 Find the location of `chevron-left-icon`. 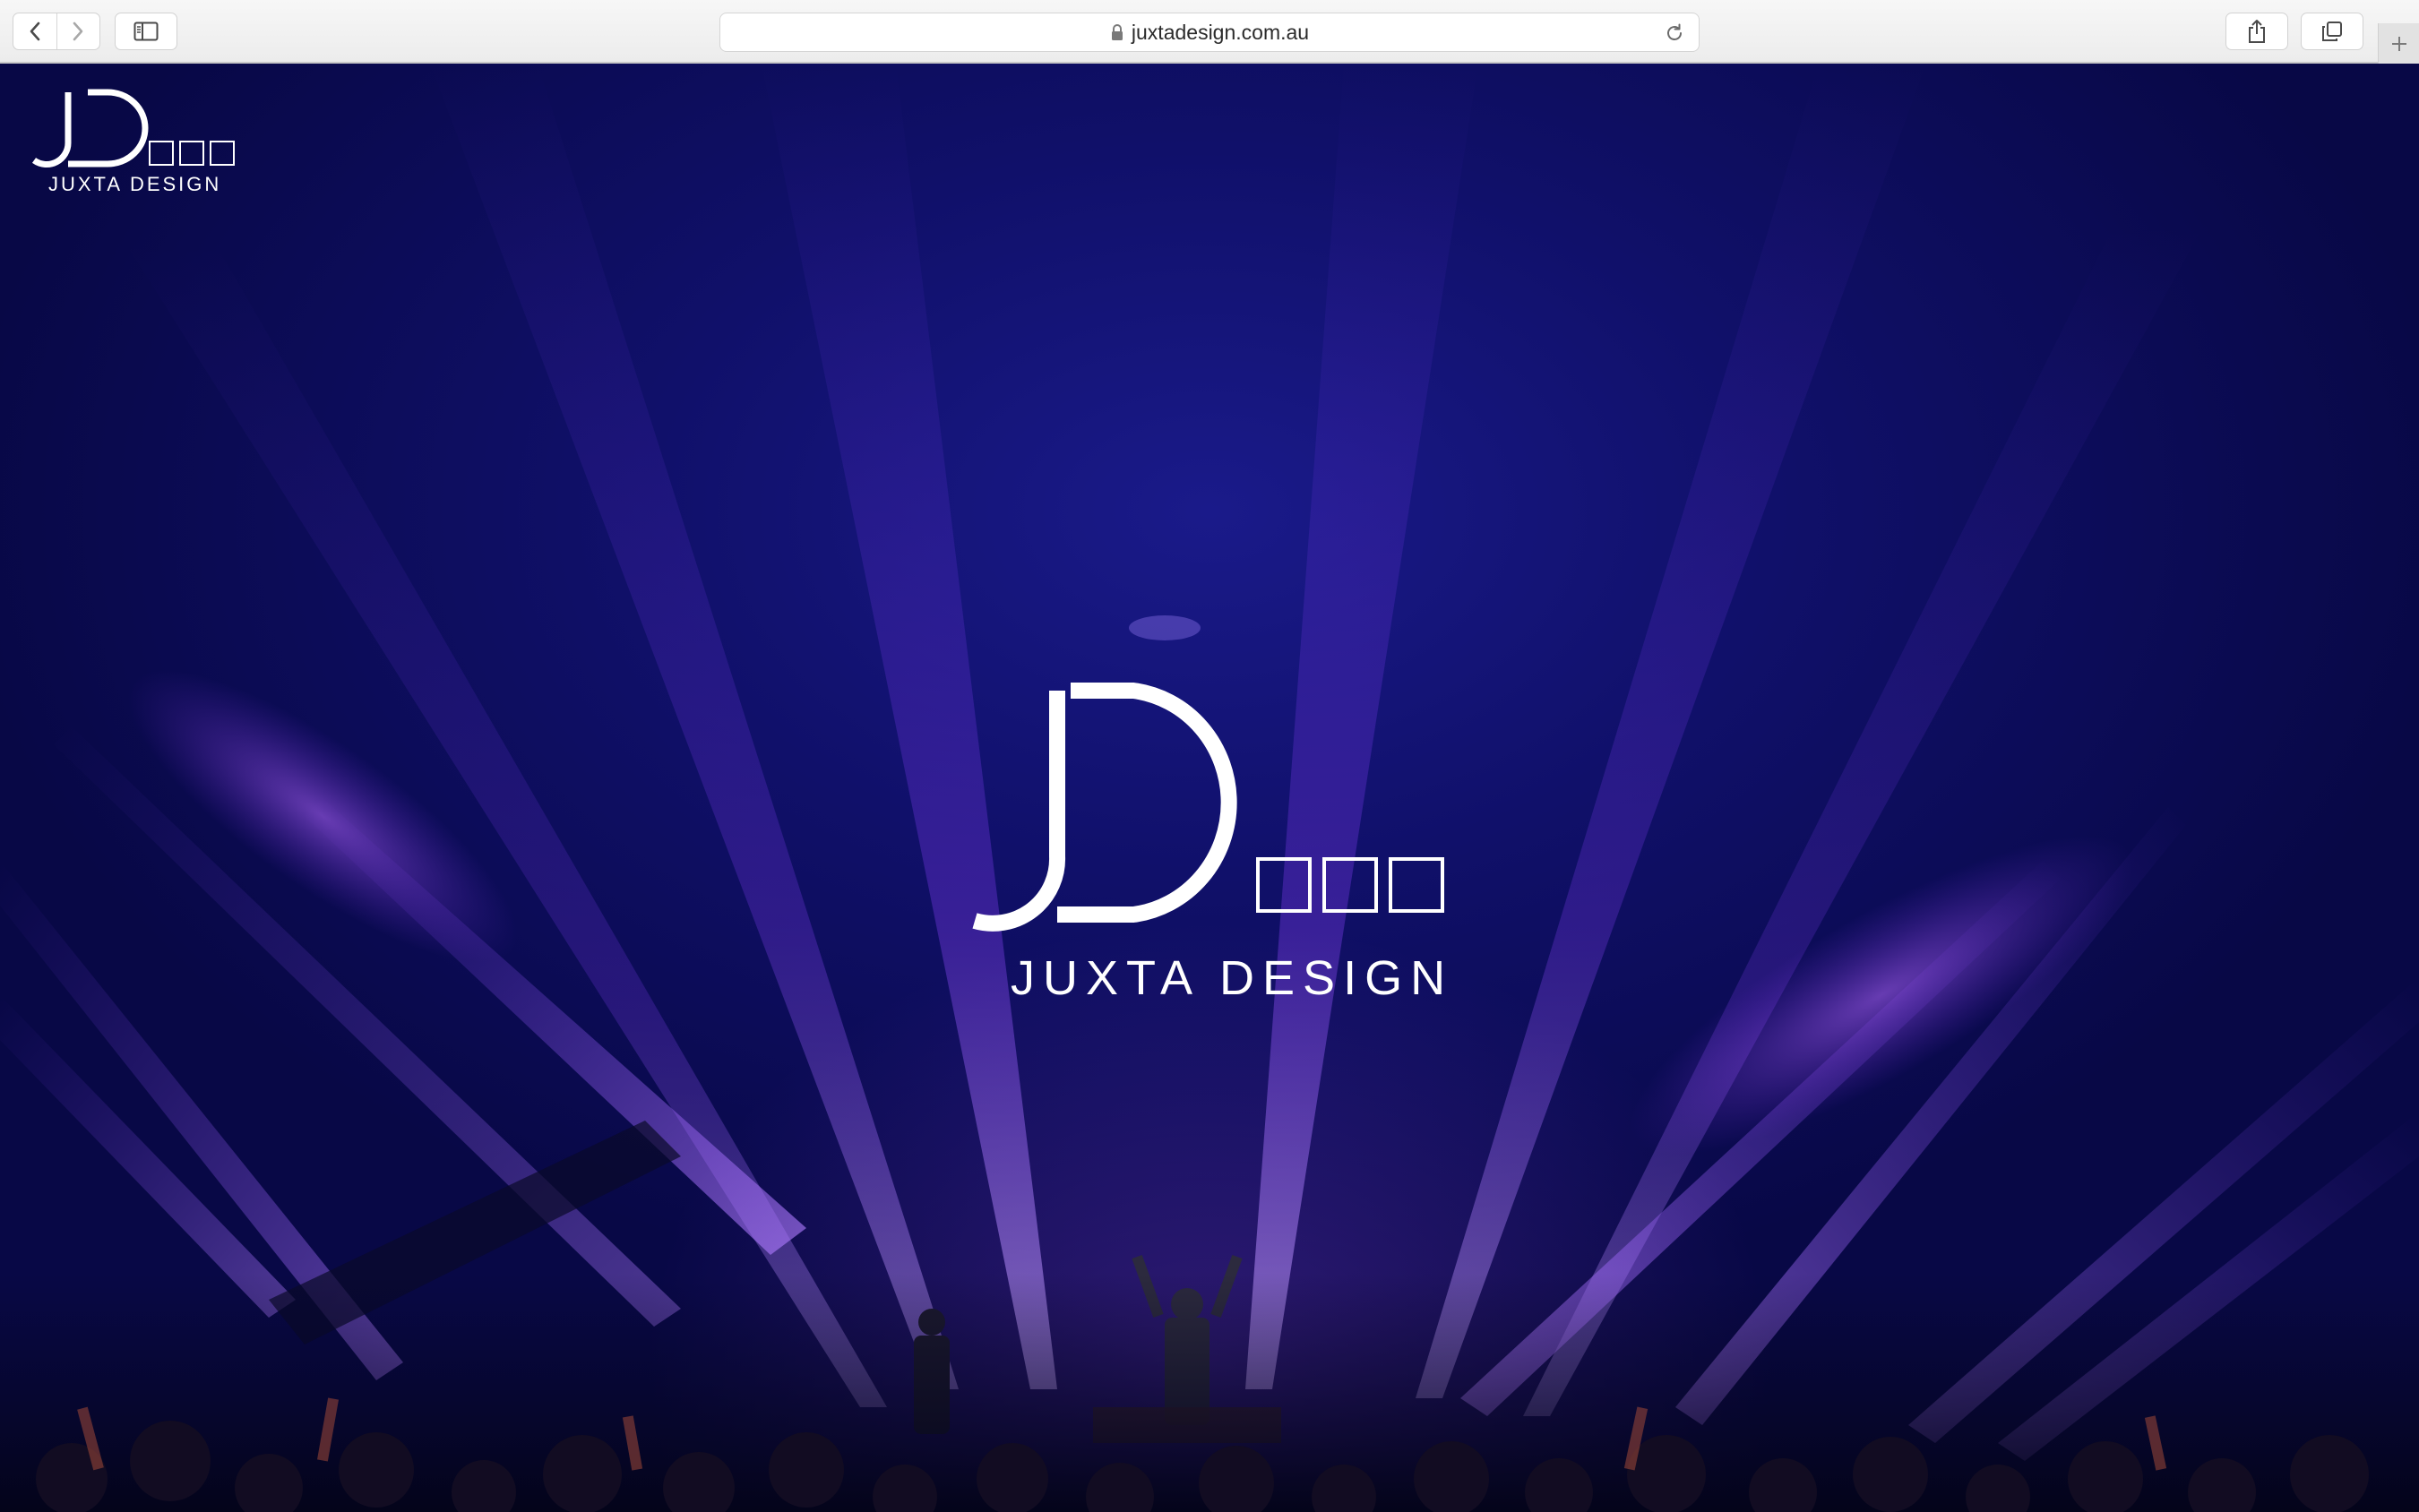

chevron-left-icon is located at coordinates (35, 31).